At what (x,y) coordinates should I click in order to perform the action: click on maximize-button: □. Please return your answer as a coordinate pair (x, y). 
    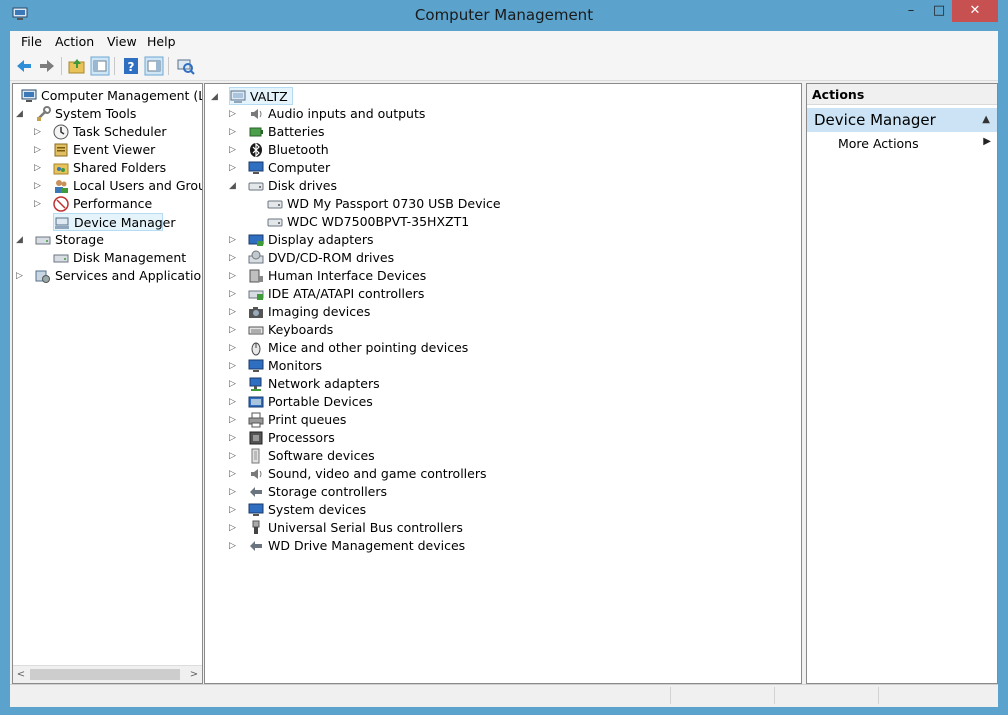
    Looking at the image, I should click on (939, 11).